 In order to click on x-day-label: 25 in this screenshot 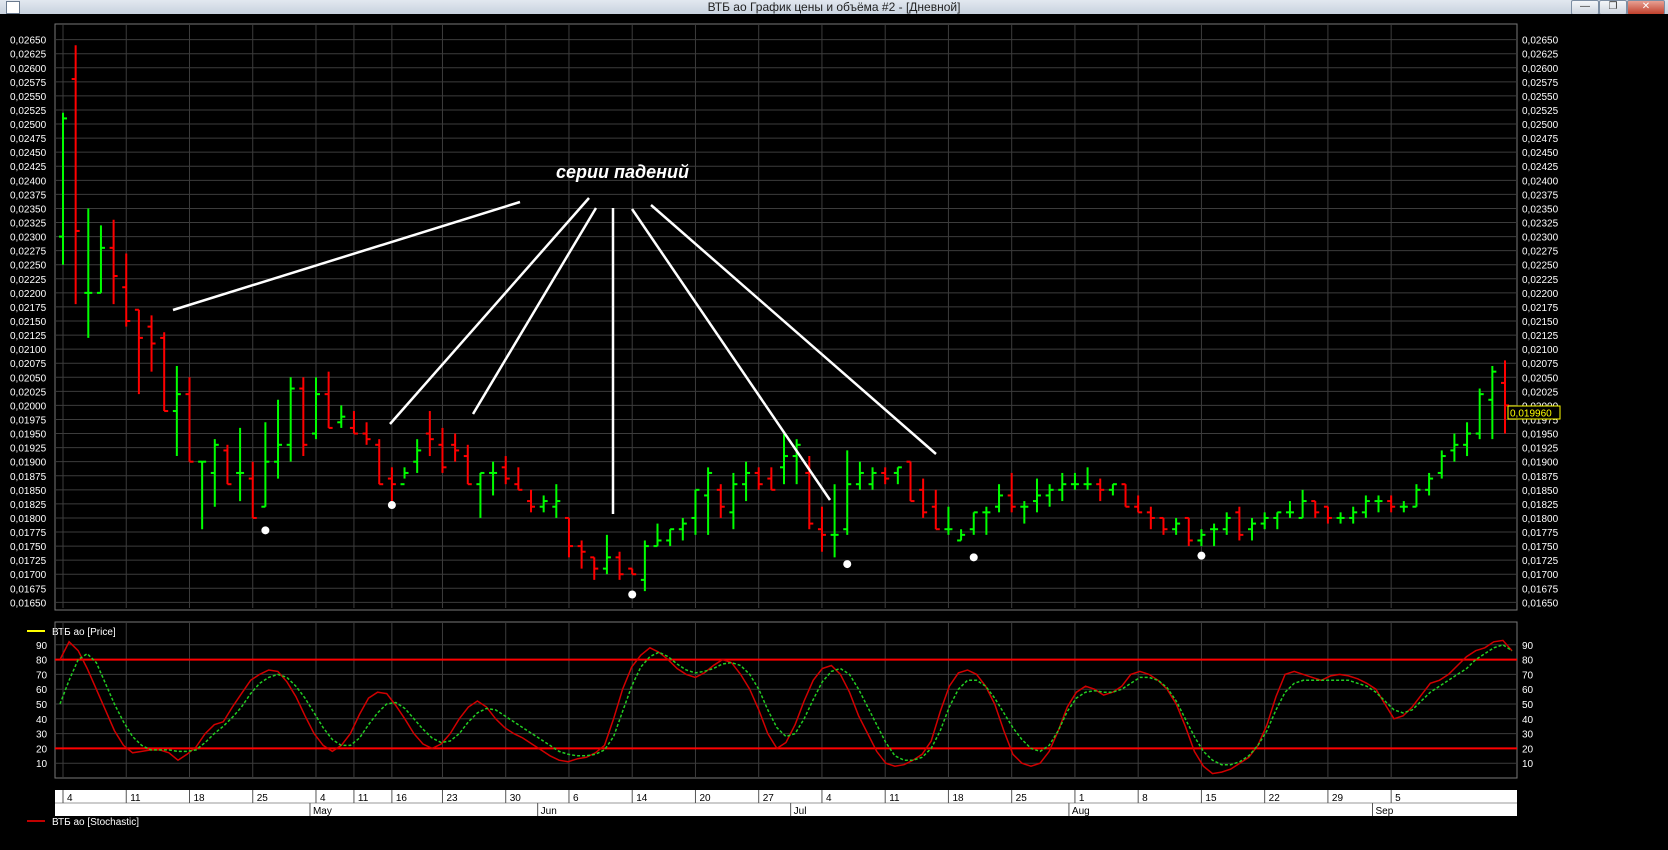, I will do `click(263, 798)`.